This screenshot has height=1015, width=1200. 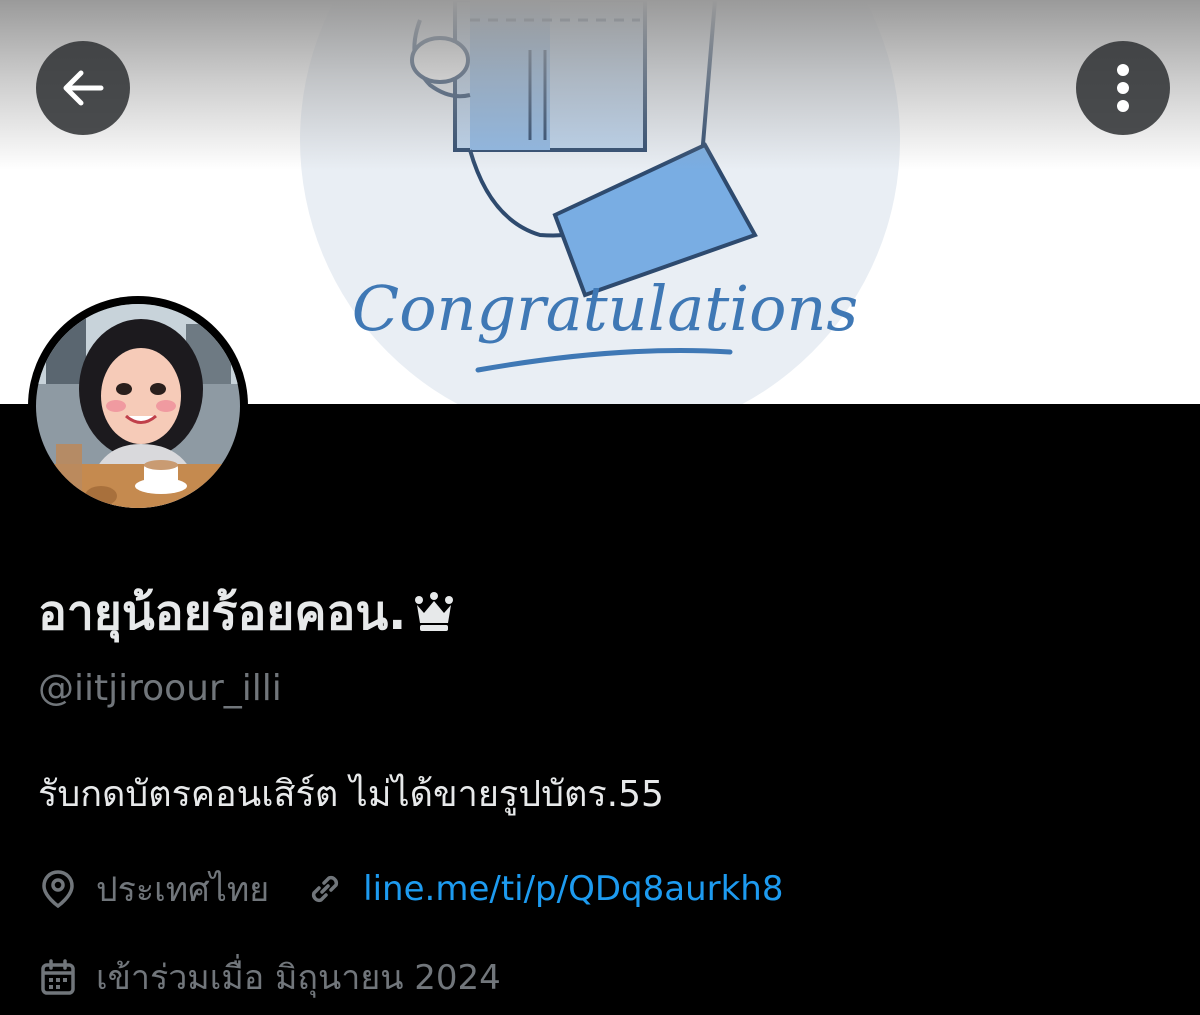 I want to click on arrow-left-icon, so click(x=83, y=88).